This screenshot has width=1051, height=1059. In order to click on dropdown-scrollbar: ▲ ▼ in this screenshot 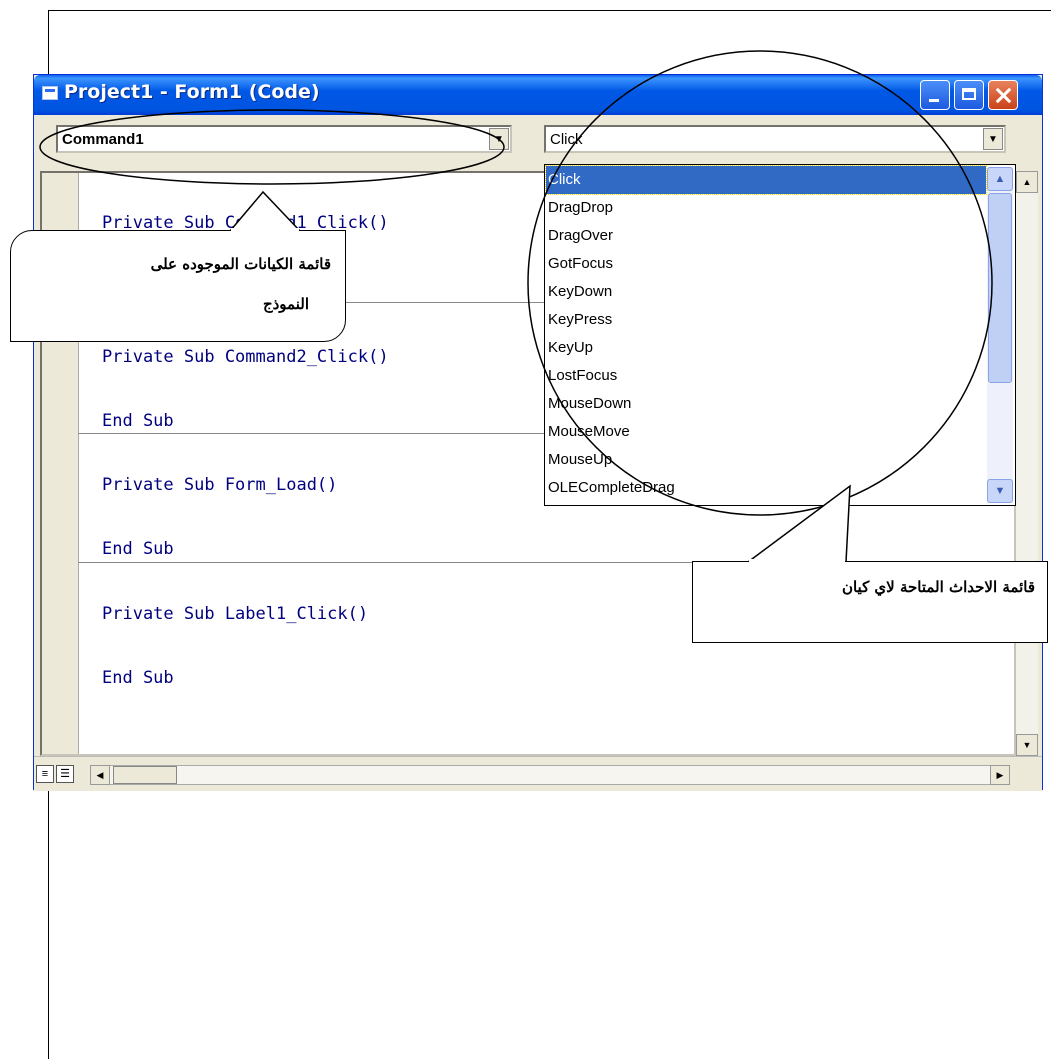, I will do `click(1000, 335)`.